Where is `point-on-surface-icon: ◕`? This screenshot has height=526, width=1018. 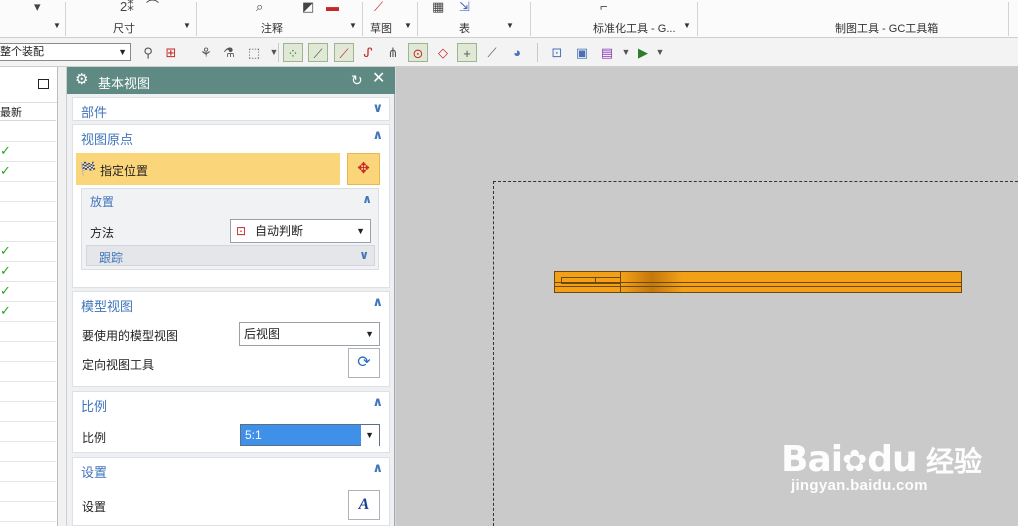 point-on-surface-icon: ◕ is located at coordinates (517, 52).